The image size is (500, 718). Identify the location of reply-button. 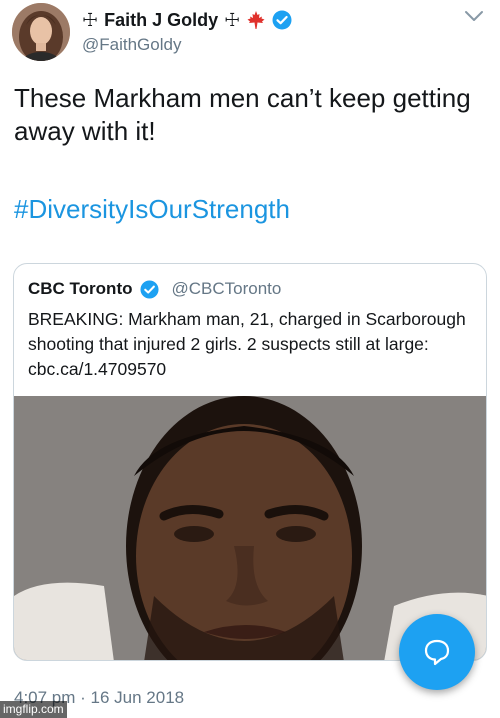
(437, 652).